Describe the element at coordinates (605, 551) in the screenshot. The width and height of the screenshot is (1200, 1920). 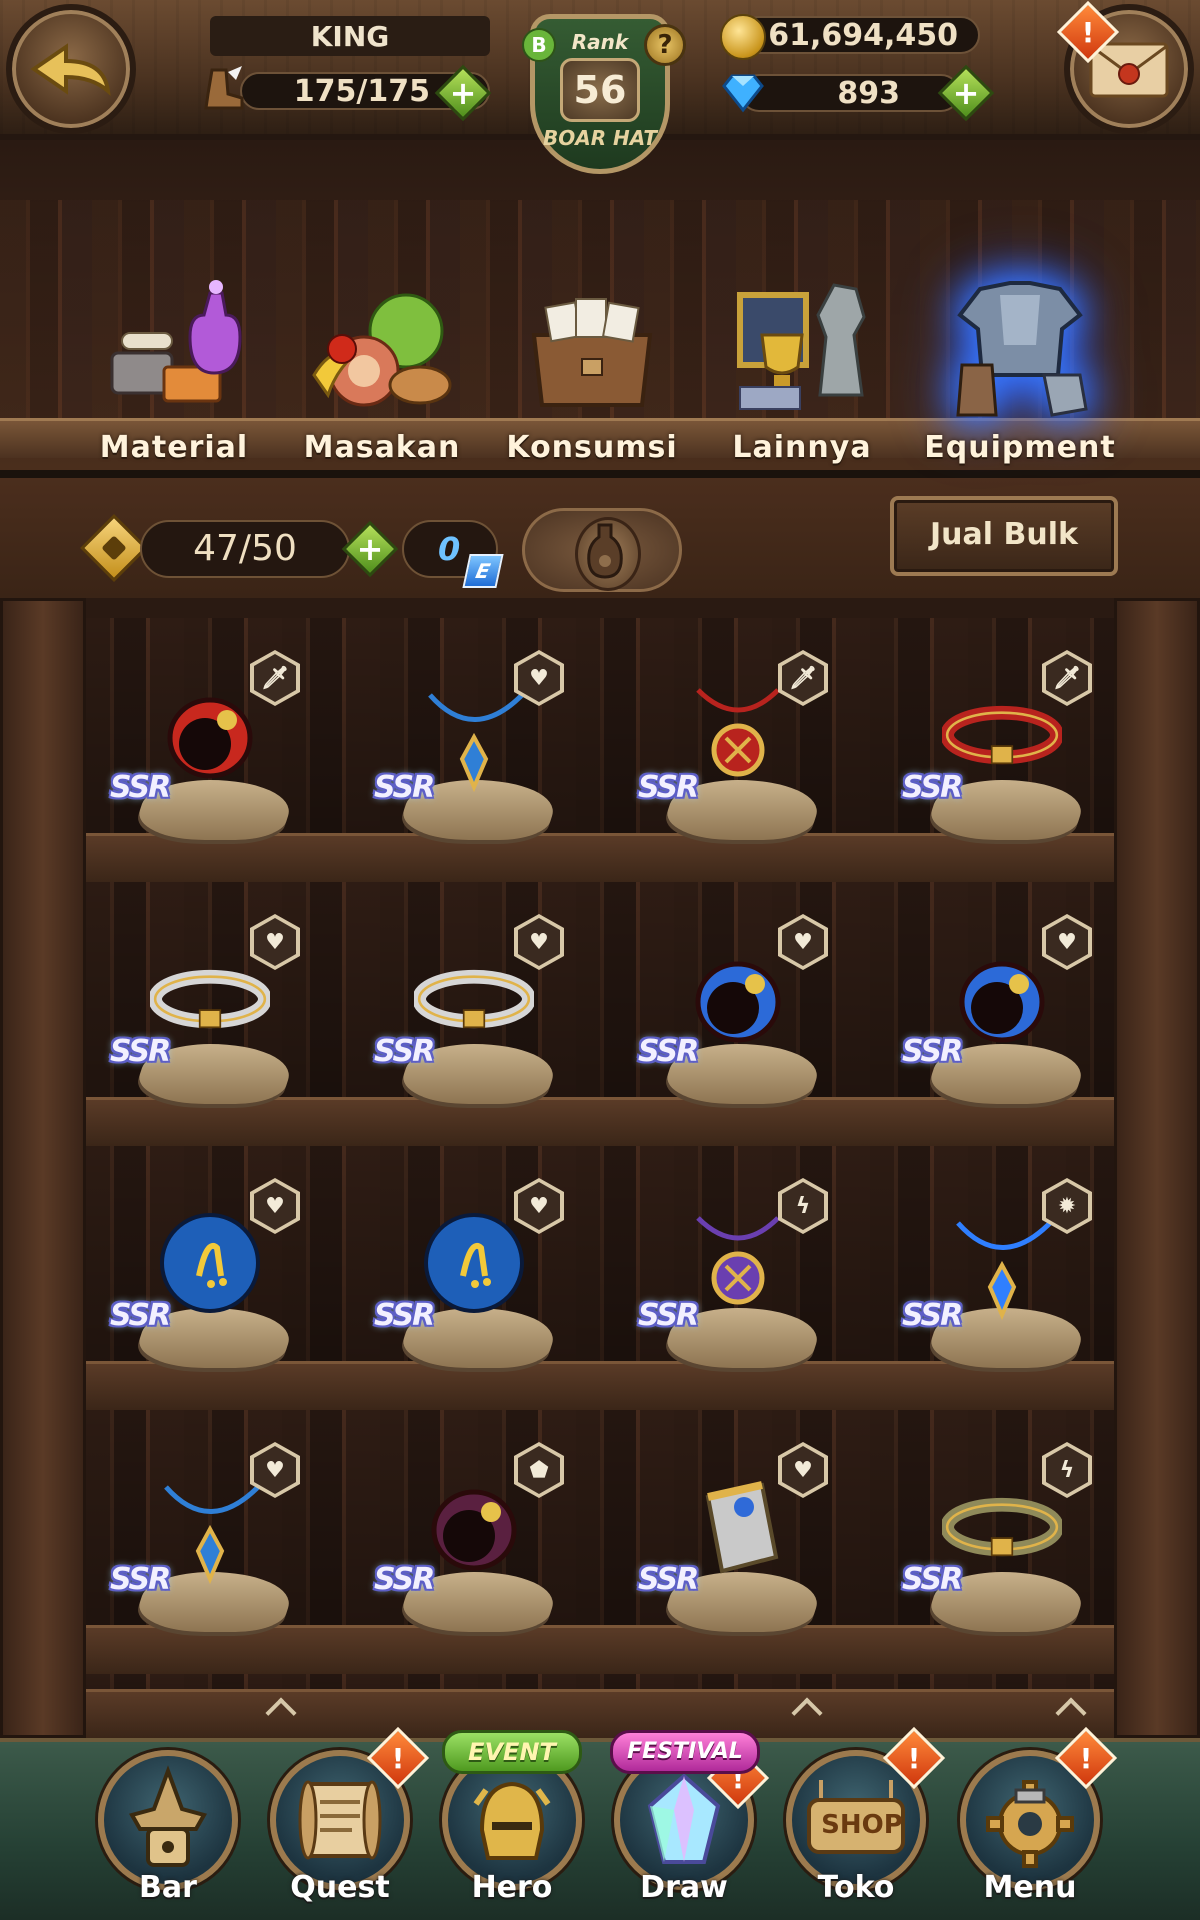
I see `potion-bag-icon` at that location.